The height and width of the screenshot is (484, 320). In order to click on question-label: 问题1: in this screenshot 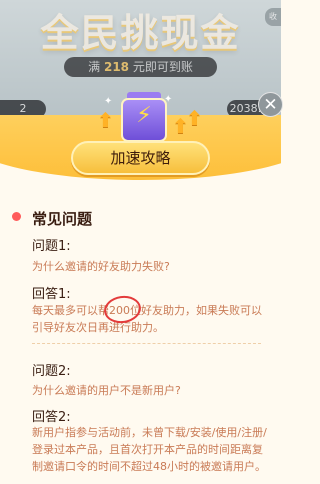, I will do `click(51, 246)`.